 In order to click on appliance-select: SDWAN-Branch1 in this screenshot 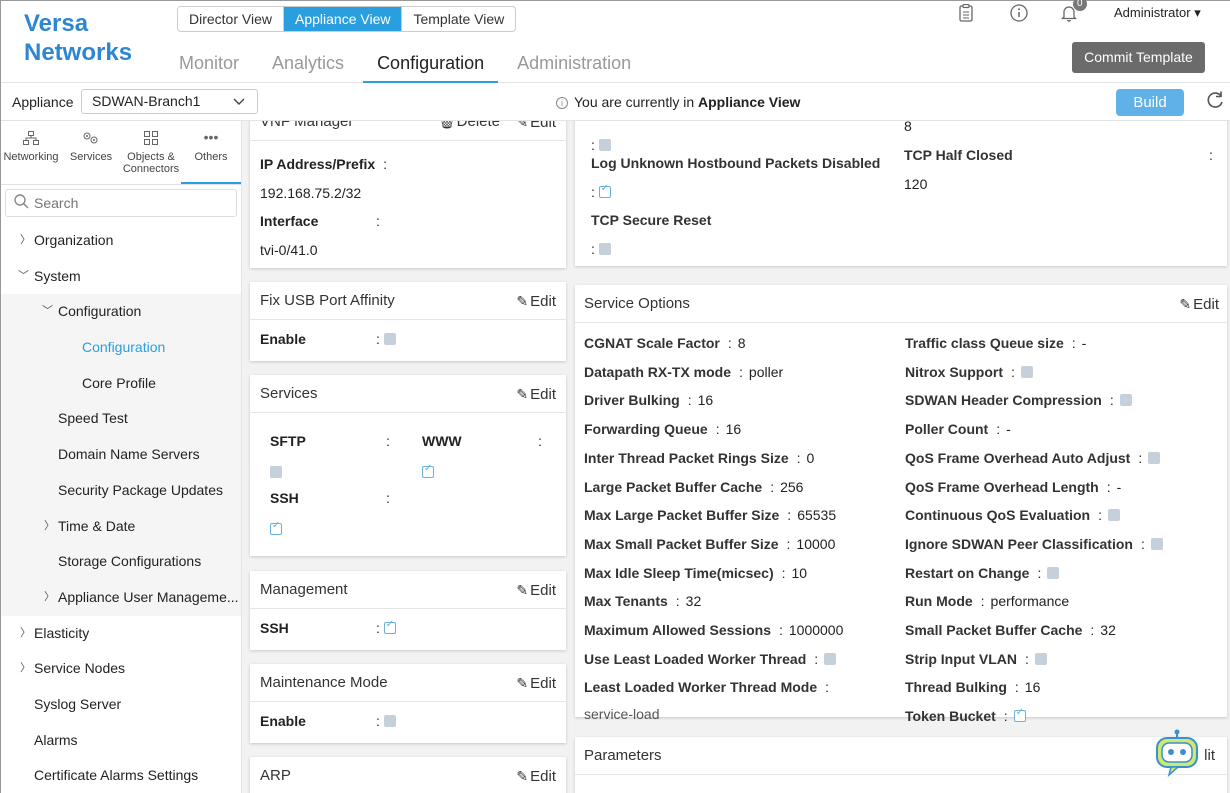, I will do `click(169, 101)`.